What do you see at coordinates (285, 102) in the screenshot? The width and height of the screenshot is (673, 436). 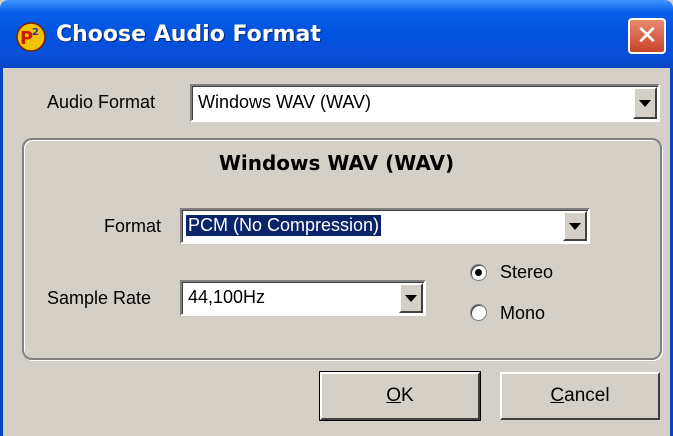 I see `audio-format-value: Windows WAV (WAV)` at bounding box center [285, 102].